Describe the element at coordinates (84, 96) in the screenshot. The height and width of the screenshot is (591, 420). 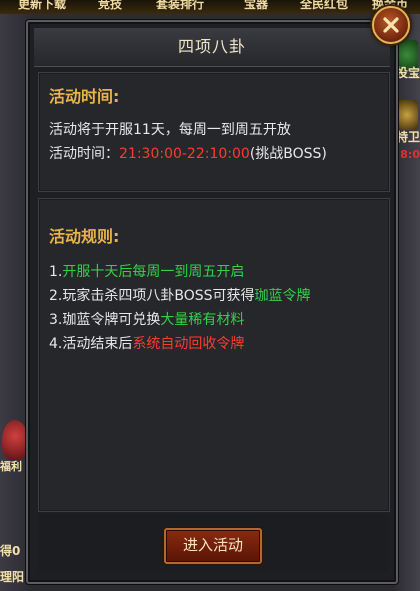
I see `time-heading: 活动时间:` at that location.